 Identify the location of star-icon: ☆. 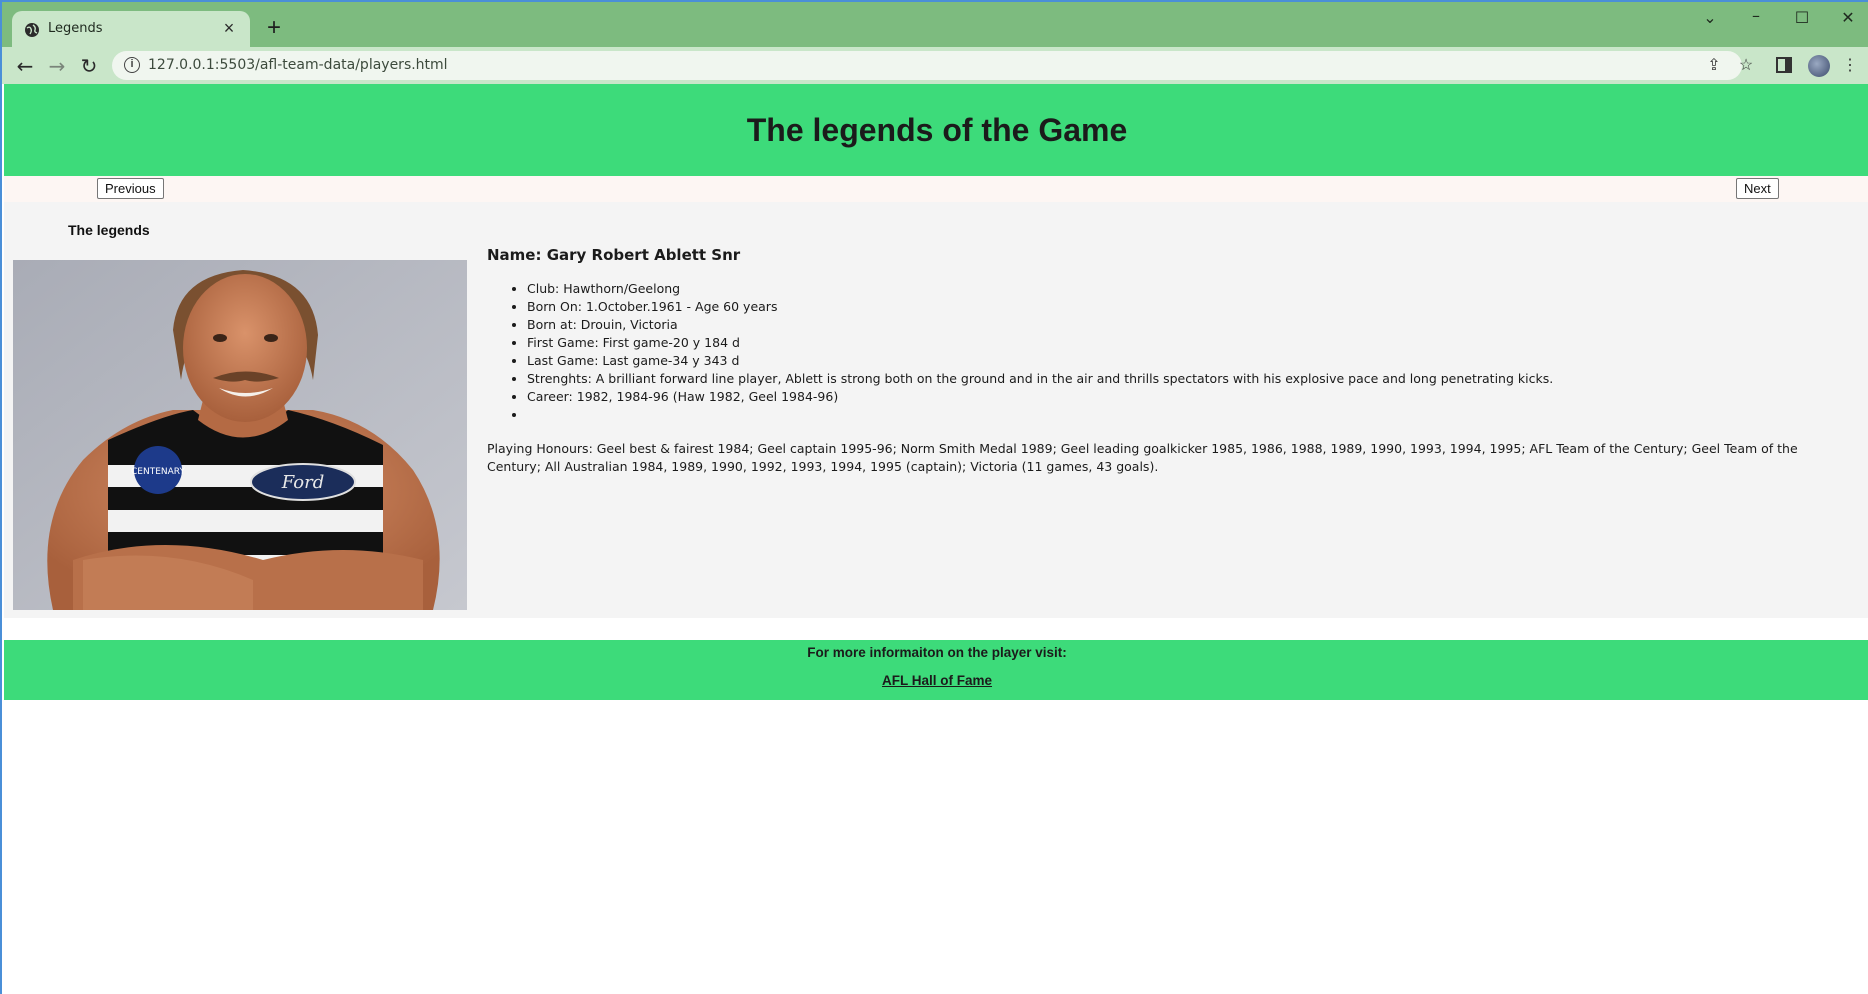
(1746, 66).